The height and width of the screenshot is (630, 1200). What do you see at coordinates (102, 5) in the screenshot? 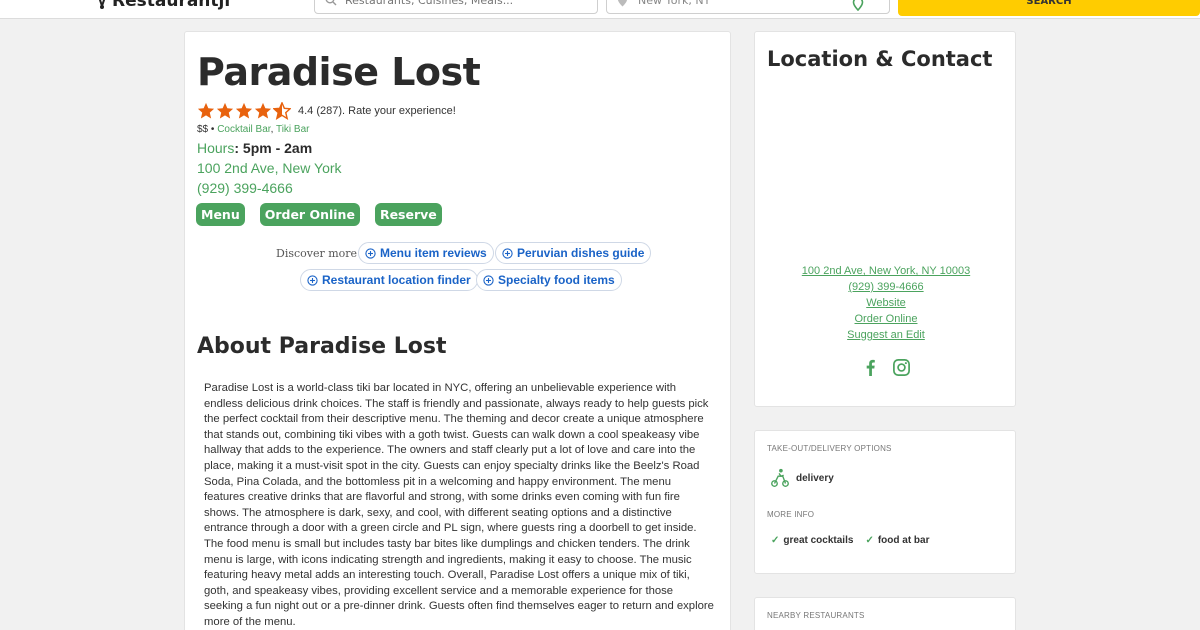
I see `chef-logo-icon` at bounding box center [102, 5].